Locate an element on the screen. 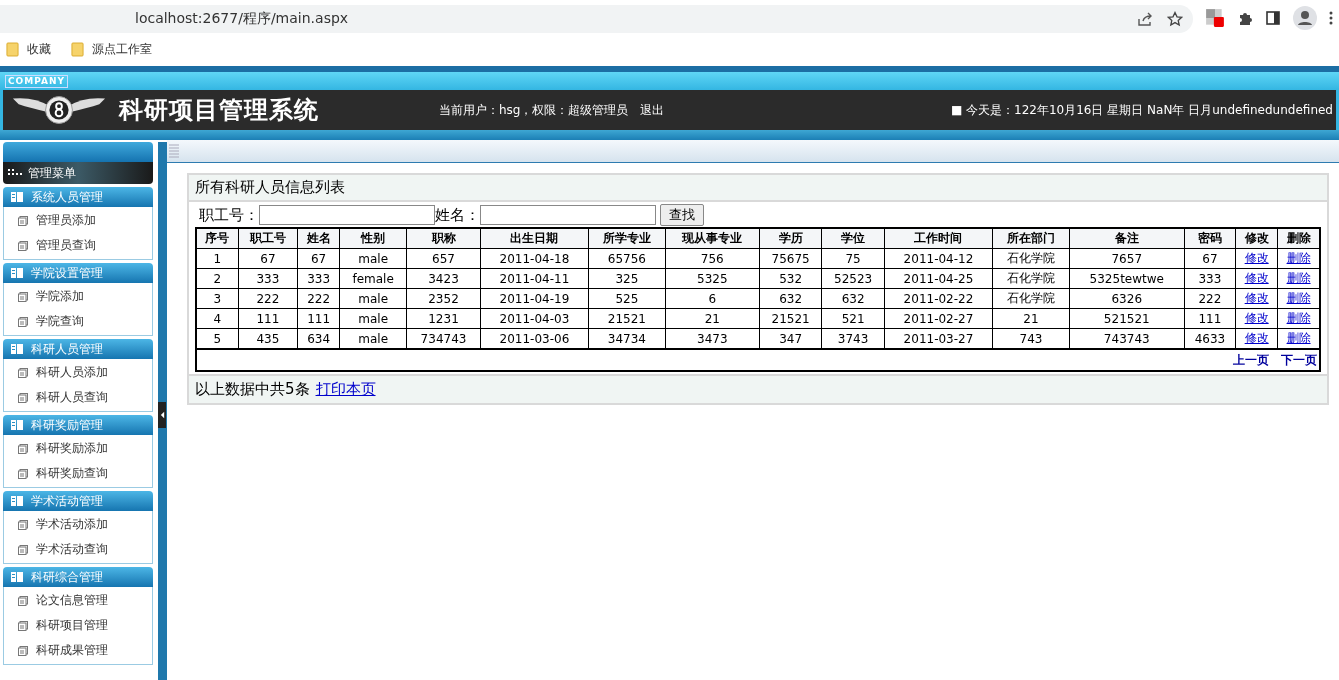  table-cell: 5 is located at coordinates (217, 338).